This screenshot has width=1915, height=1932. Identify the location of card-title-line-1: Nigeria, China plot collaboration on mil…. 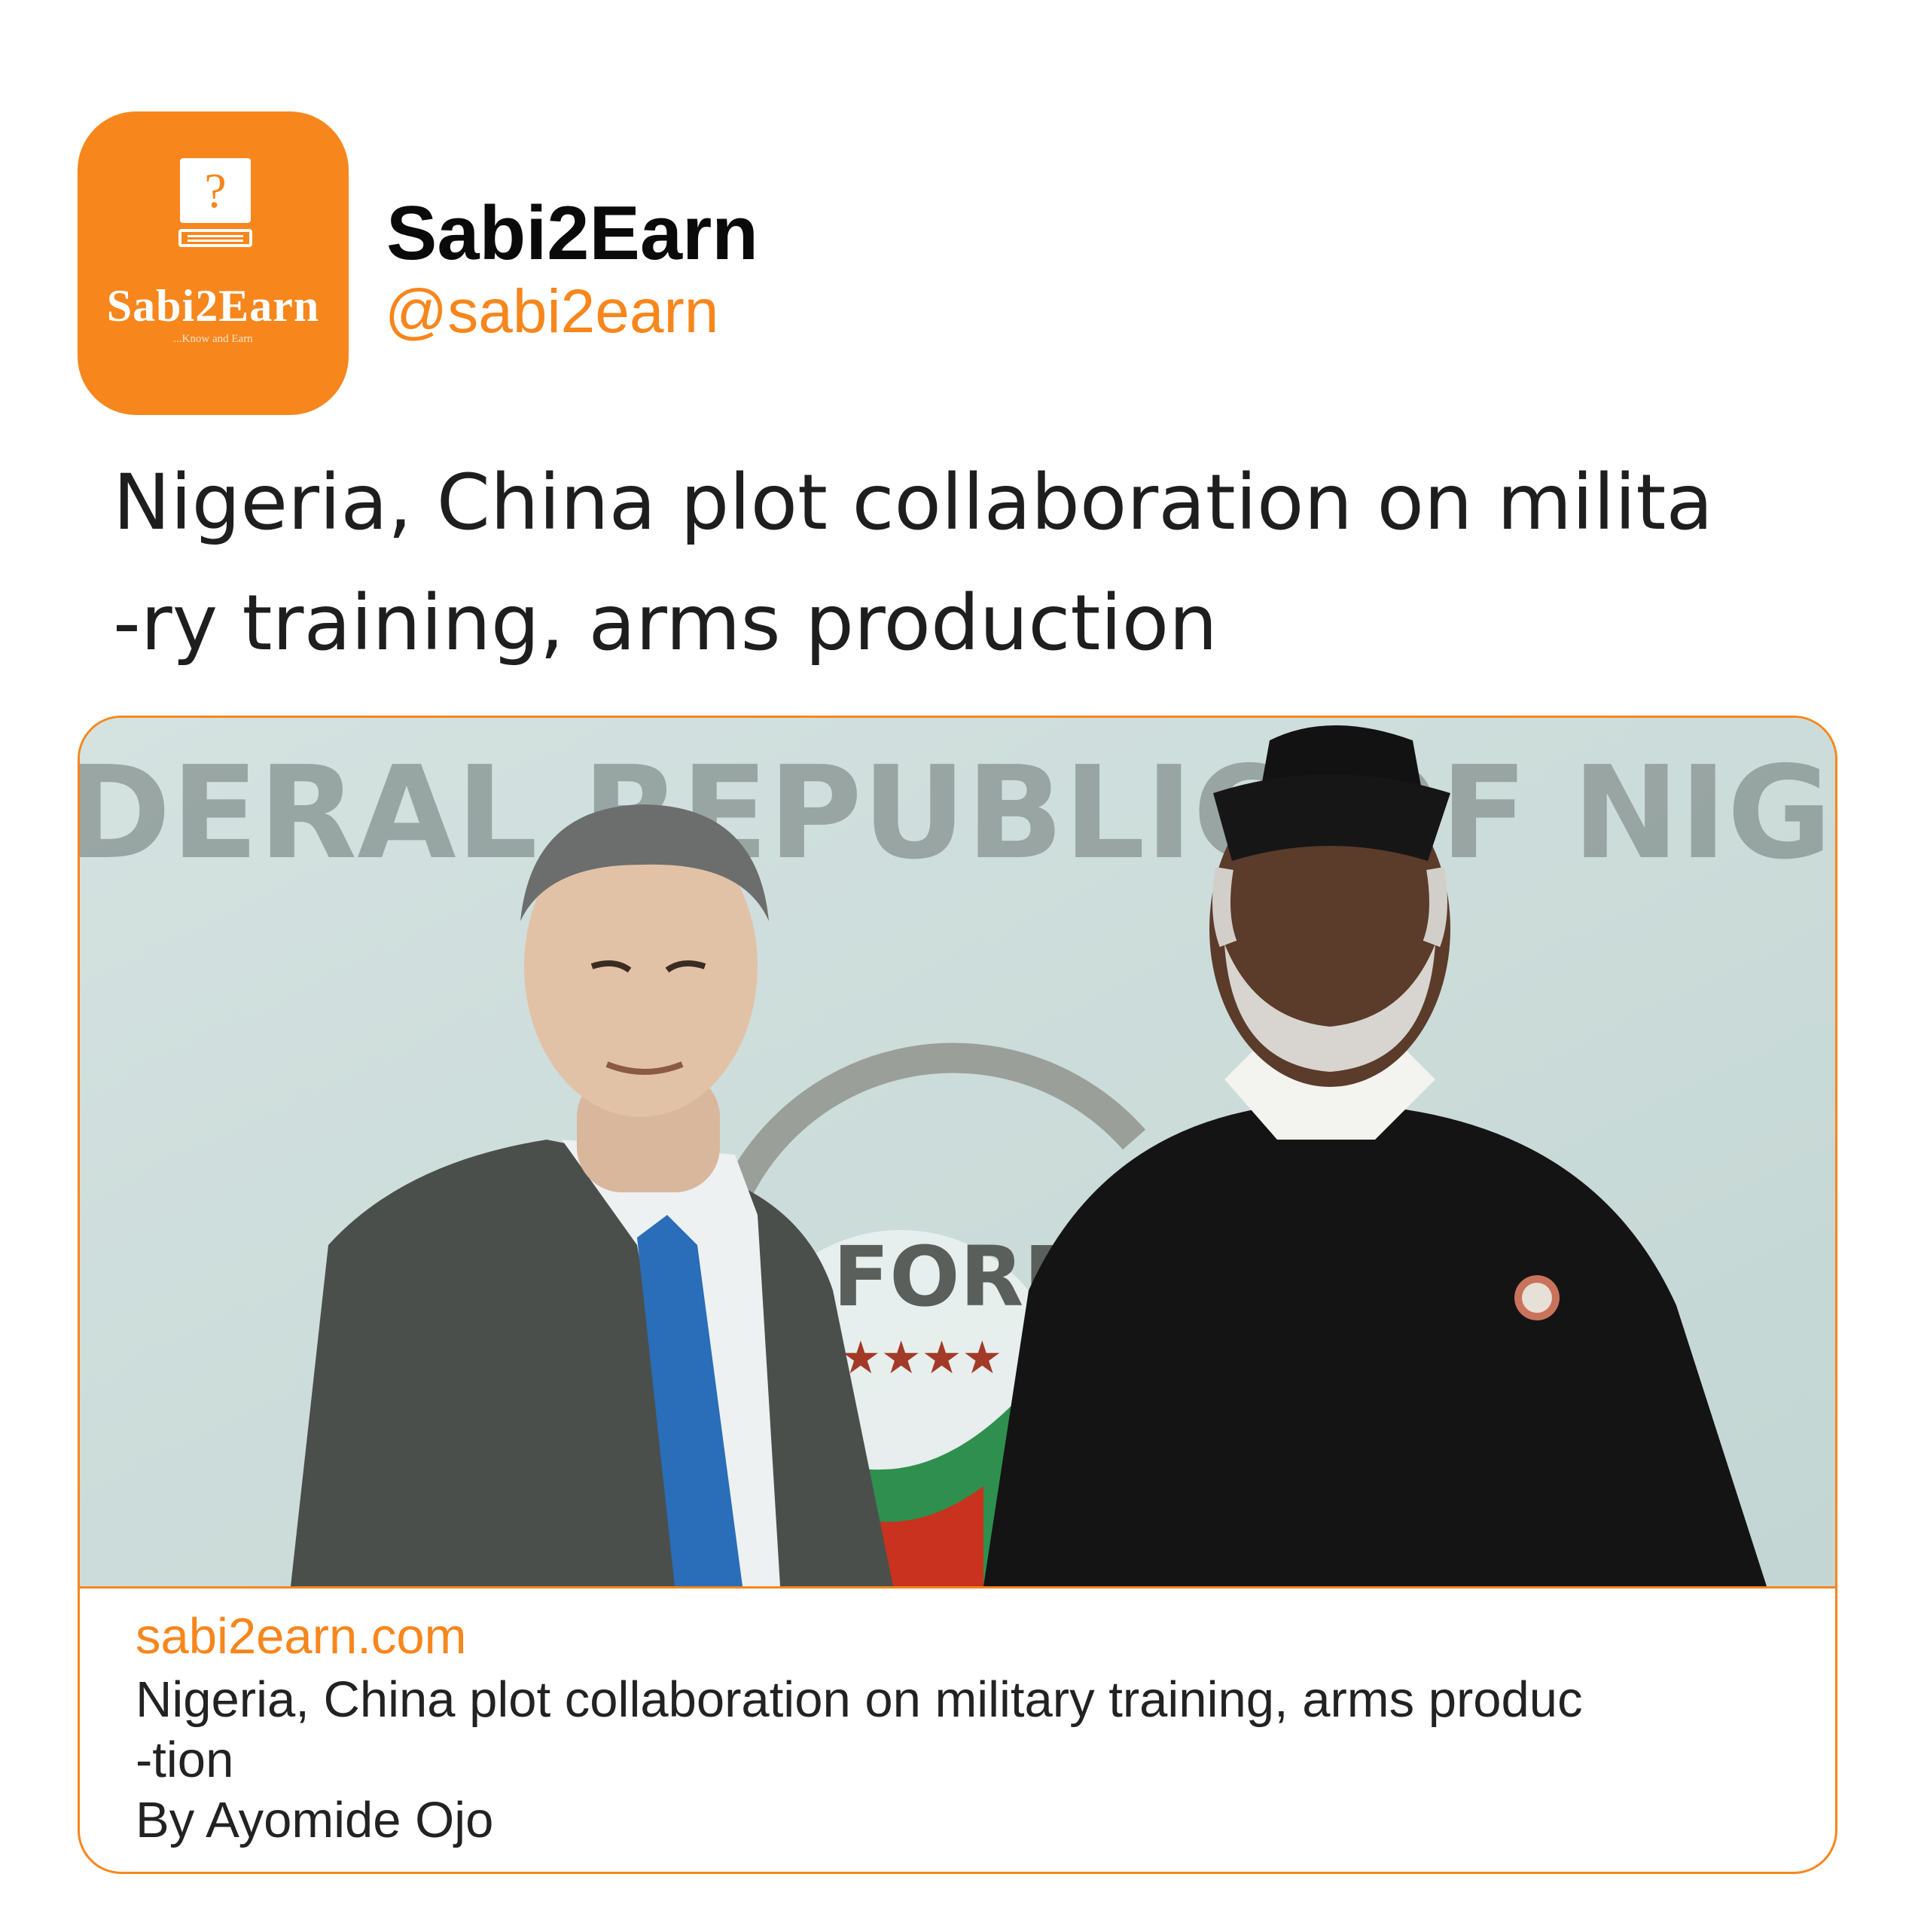
(859, 1700).